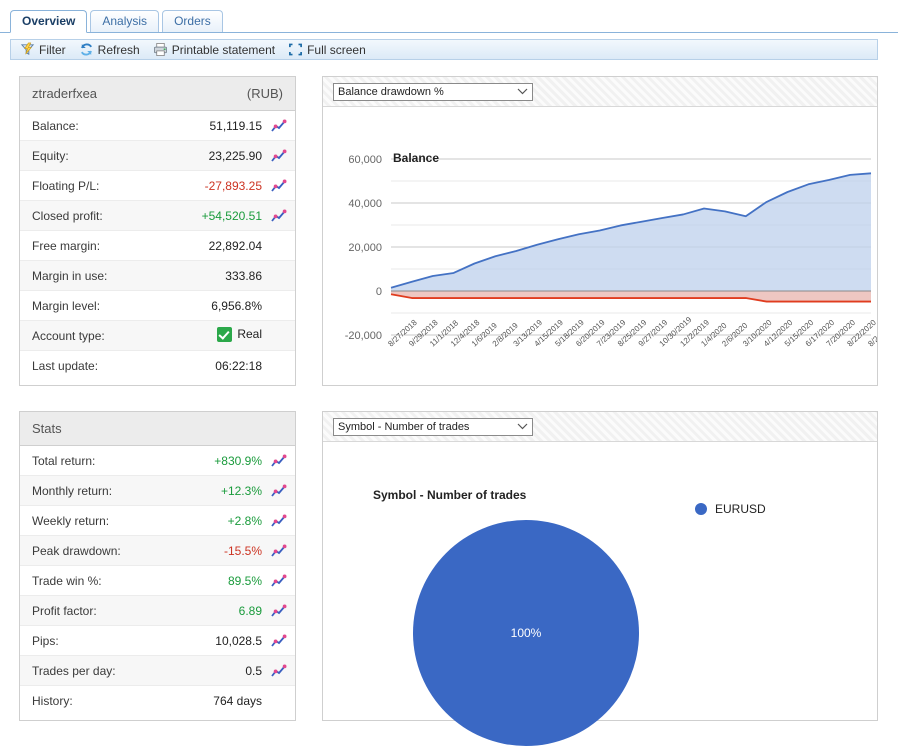 Image resolution: width=898 pixels, height=746 pixels. Describe the element at coordinates (192, 21) in the screenshot. I see `tab-orders: Orders` at that location.